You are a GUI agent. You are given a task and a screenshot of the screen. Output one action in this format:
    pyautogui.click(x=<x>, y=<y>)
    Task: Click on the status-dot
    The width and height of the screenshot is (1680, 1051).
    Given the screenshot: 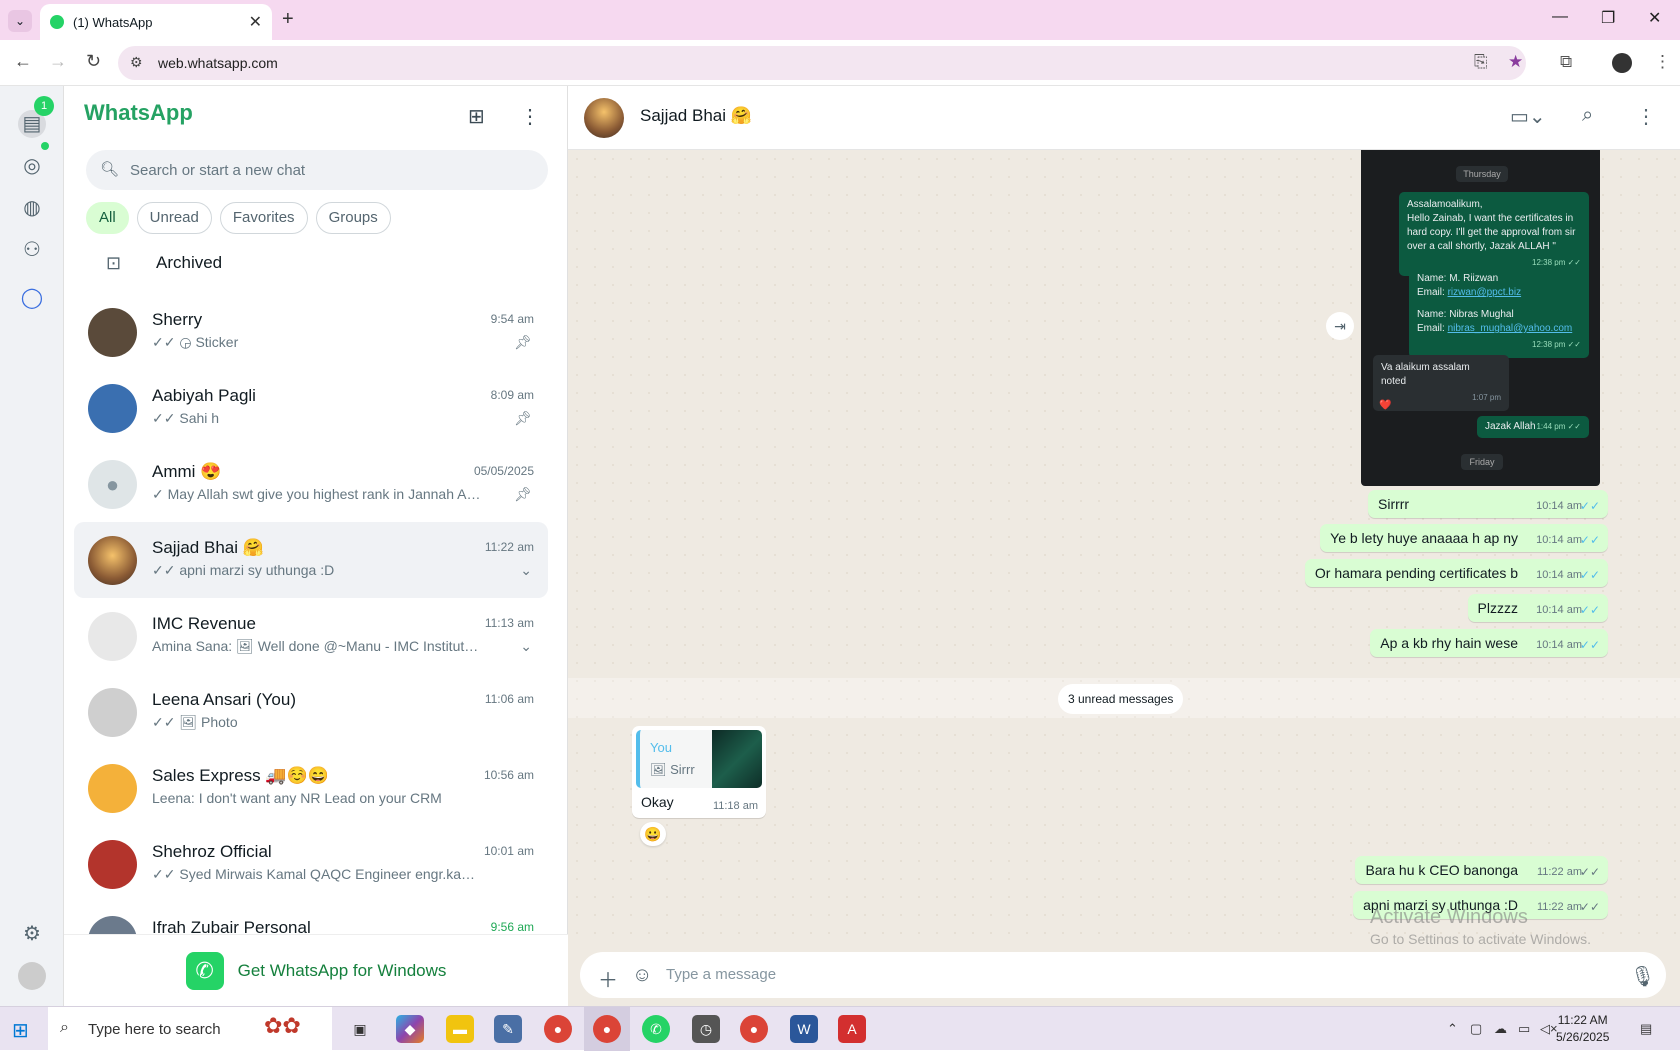 What is the action you would take?
    pyautogui.click(x=45, y=146)
    